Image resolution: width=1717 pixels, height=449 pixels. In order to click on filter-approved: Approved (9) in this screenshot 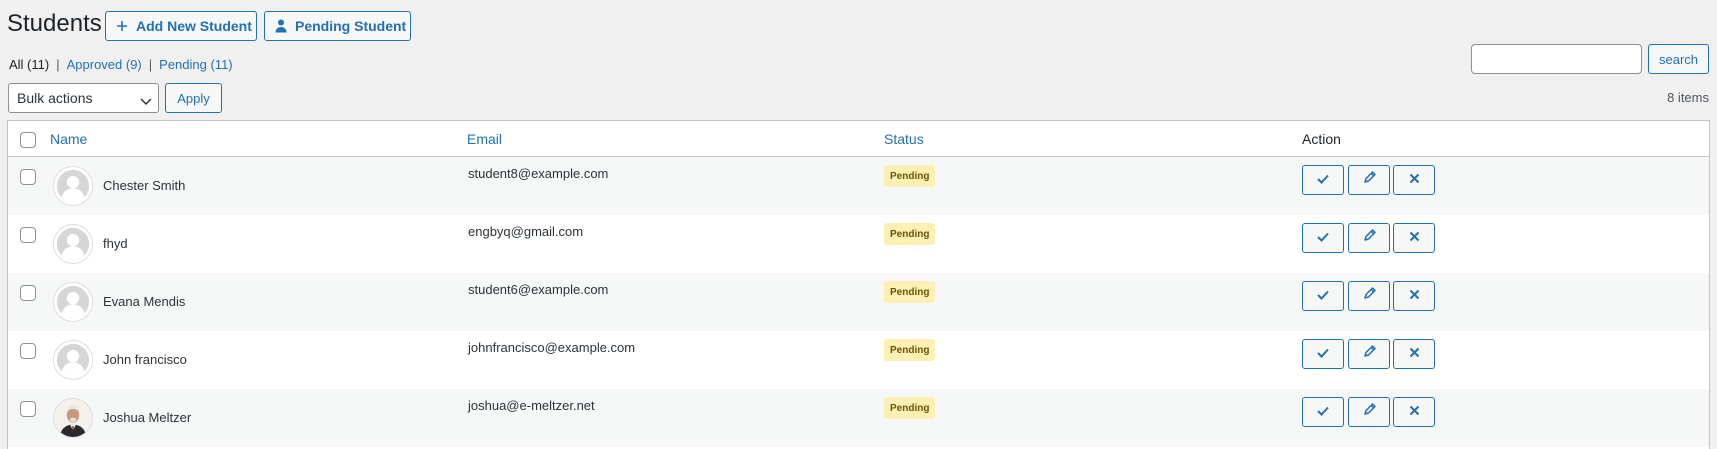, I will do `click(104, 64)`.